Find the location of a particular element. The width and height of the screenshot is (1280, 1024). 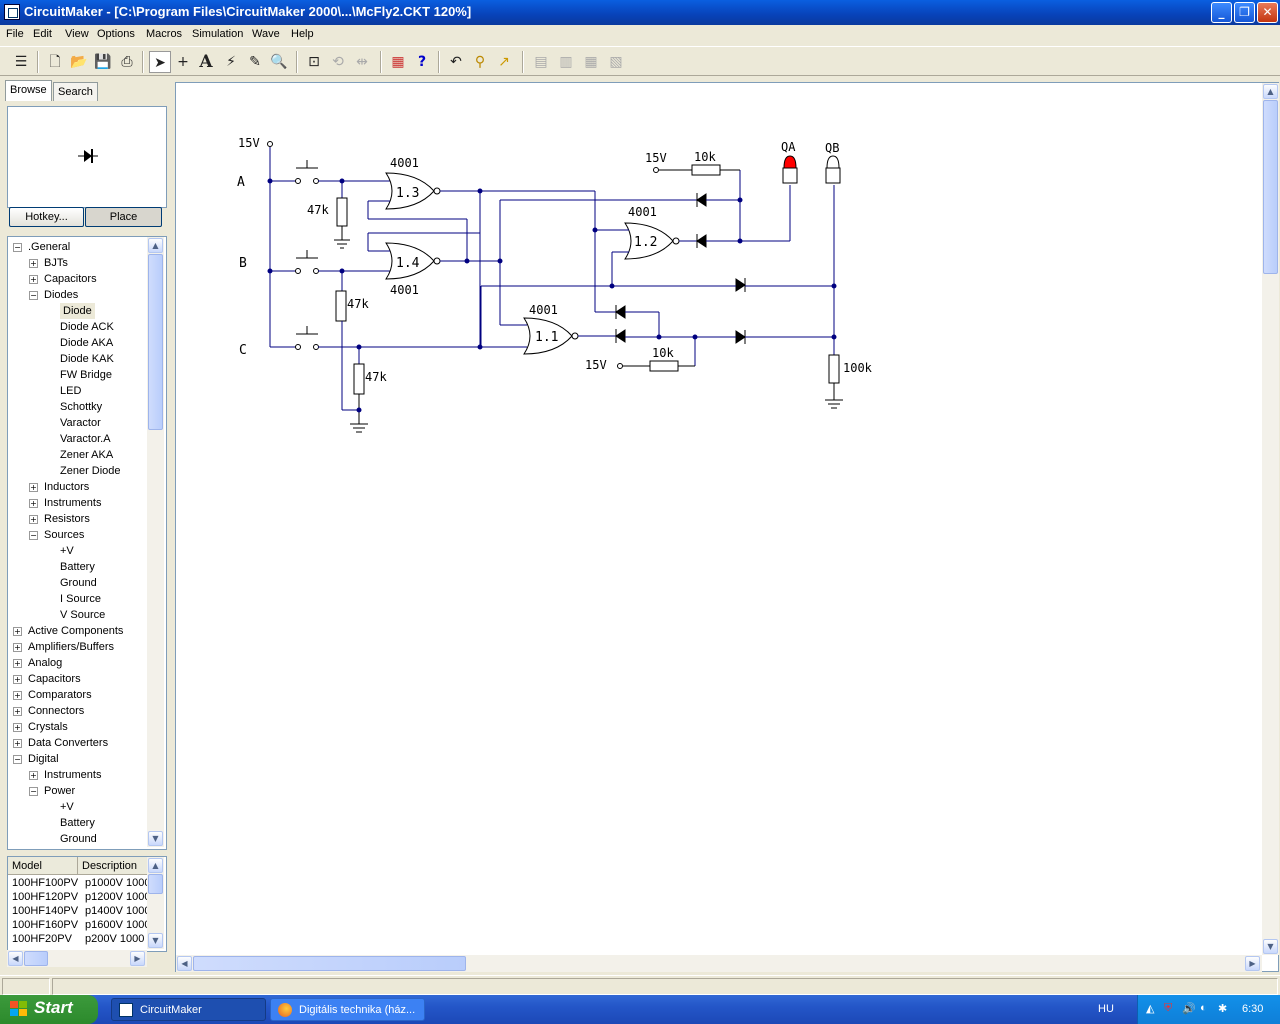

undo-icon: ↶ is located at coordinates (456, 62).